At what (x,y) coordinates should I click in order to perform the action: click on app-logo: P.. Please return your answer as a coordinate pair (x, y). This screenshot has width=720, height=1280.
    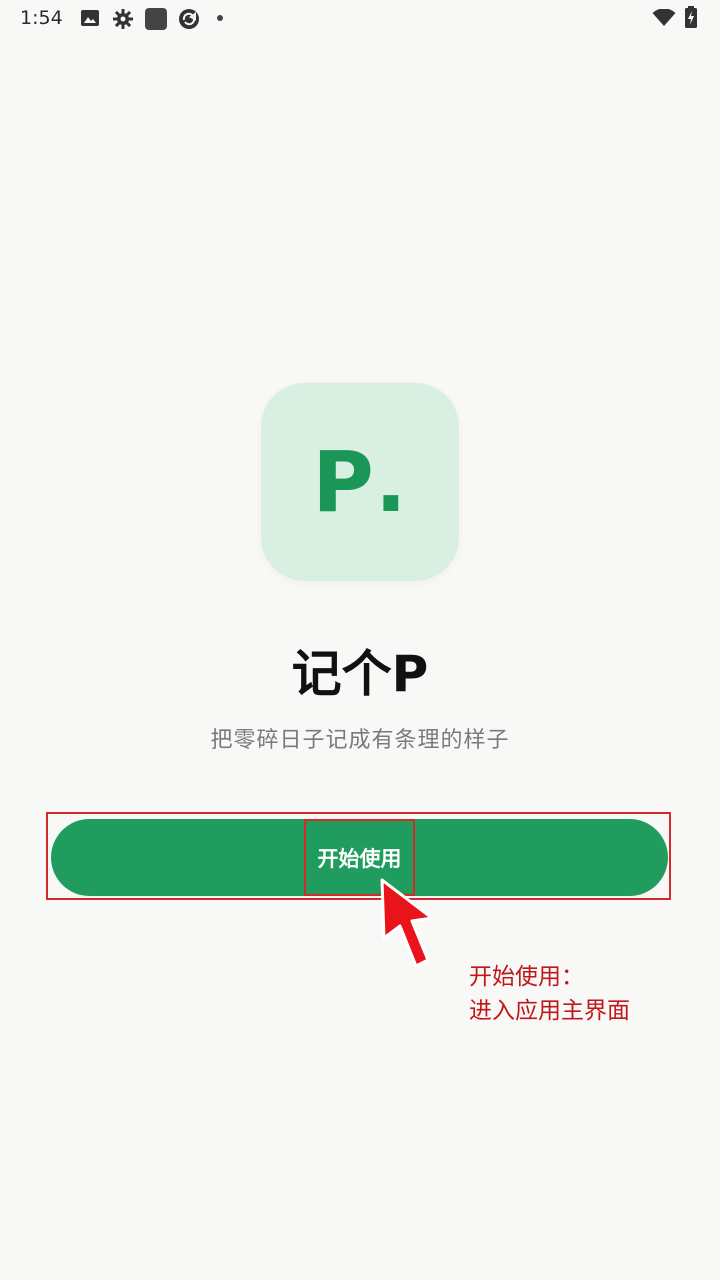
    Looking at the image, I should click on (360, 482).